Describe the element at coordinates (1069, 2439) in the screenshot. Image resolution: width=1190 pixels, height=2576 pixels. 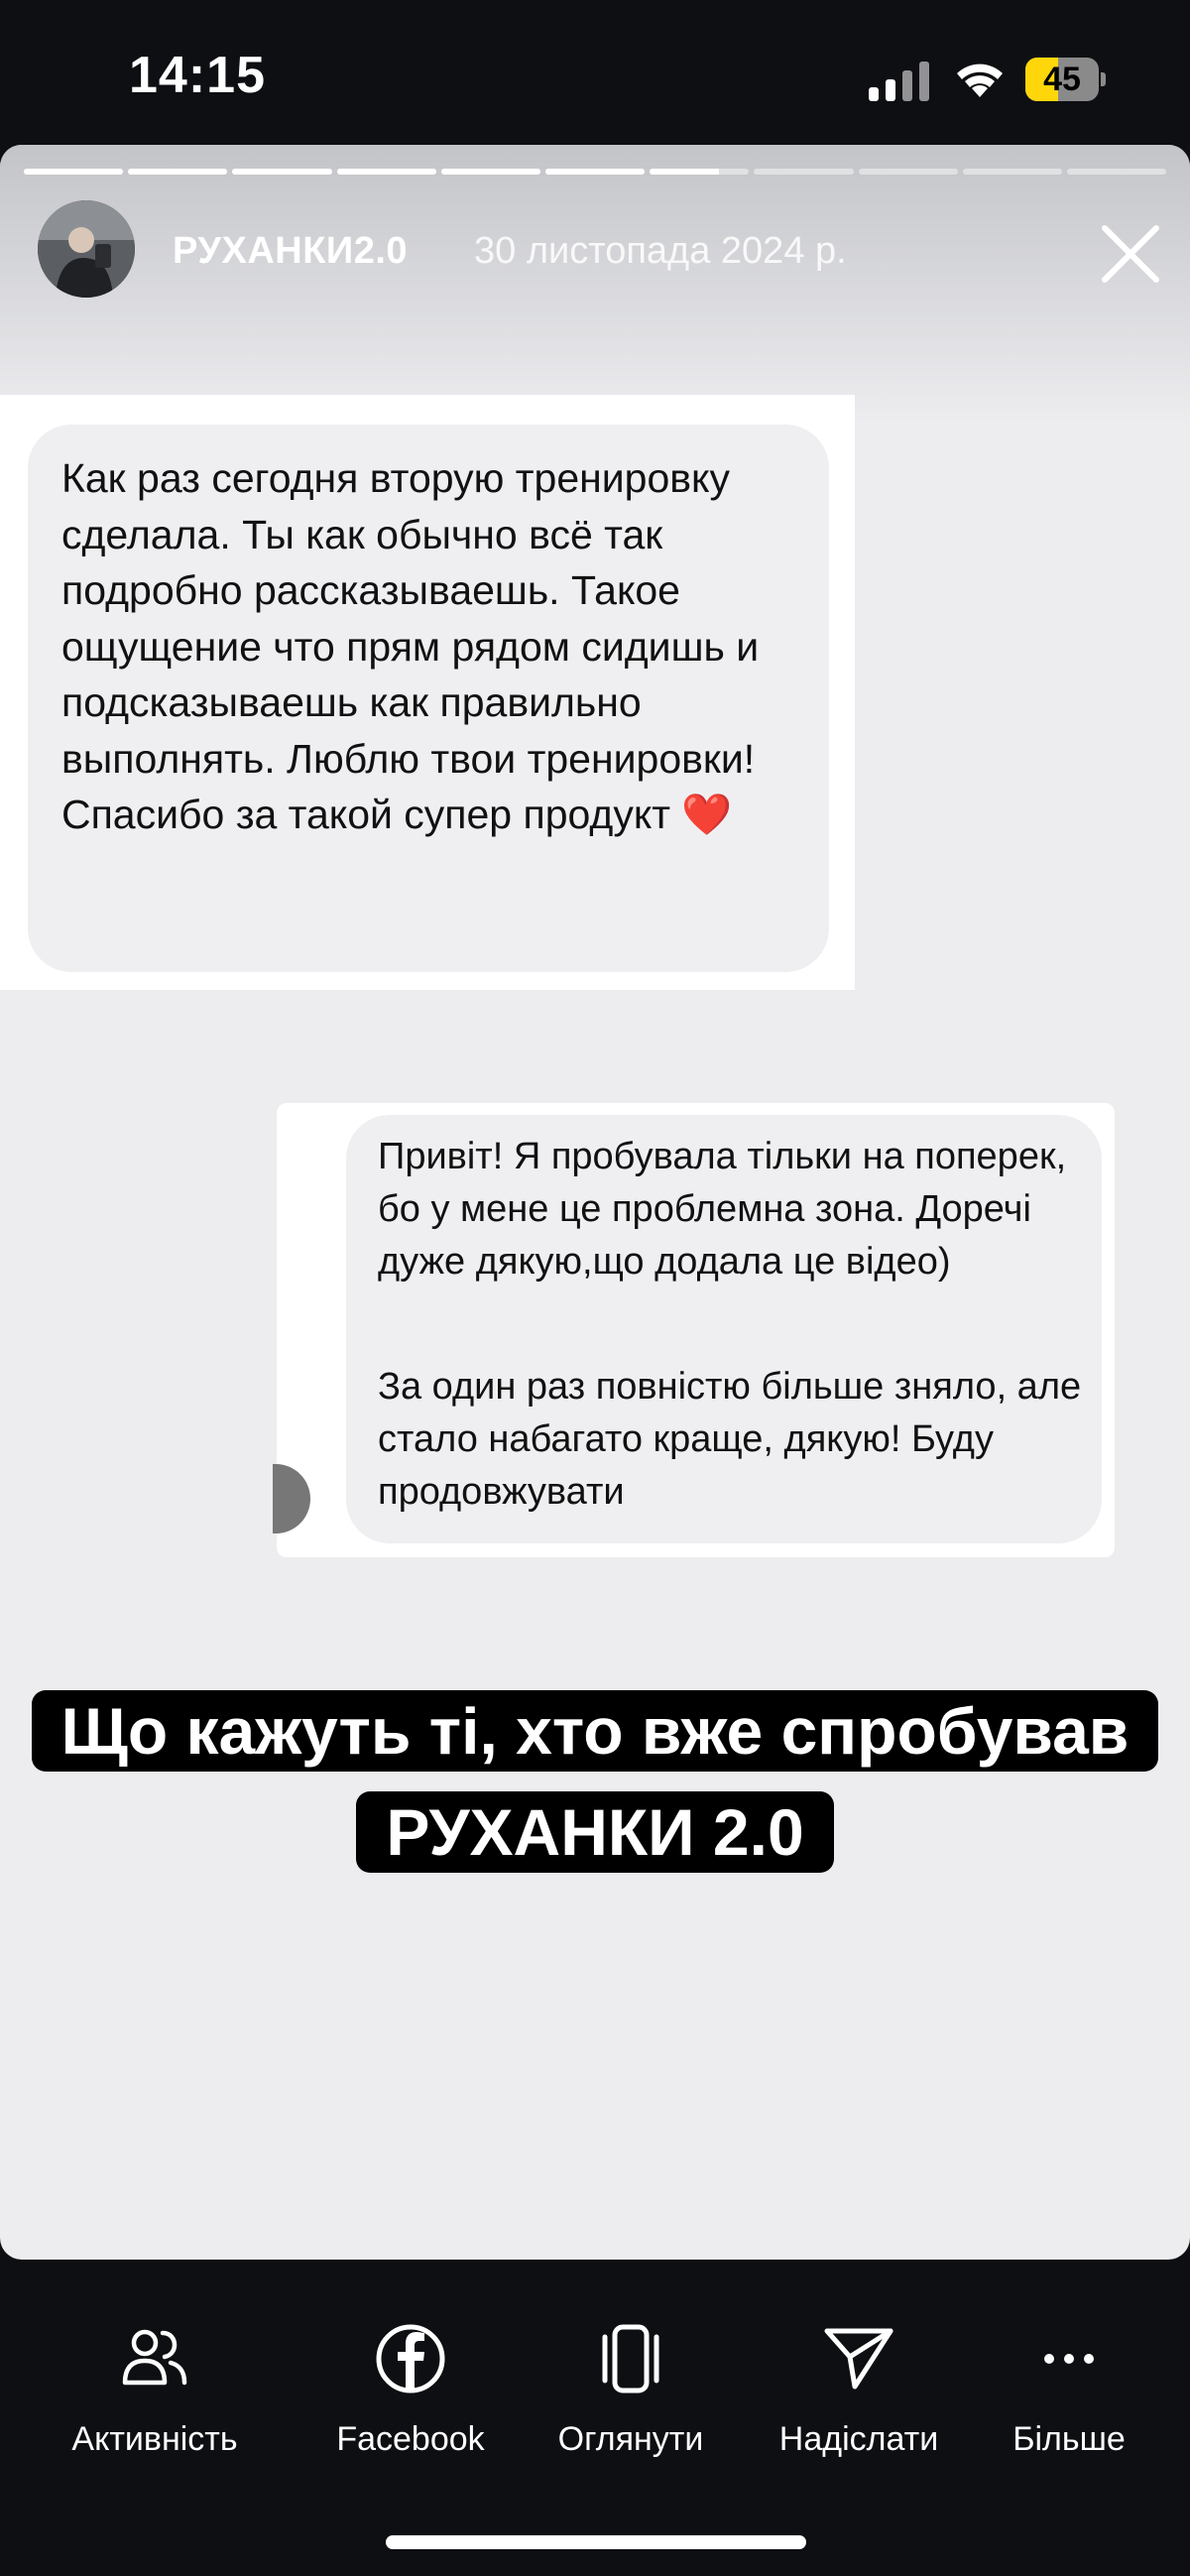
I see `action-label: Більше` at that location.